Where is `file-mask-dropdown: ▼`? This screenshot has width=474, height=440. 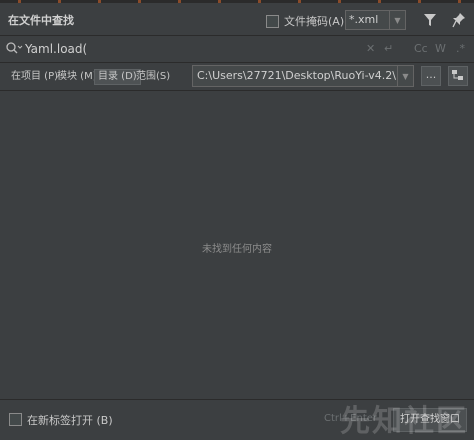 file-mask-dropdown: ▼ is located at coordinates (397, 20).